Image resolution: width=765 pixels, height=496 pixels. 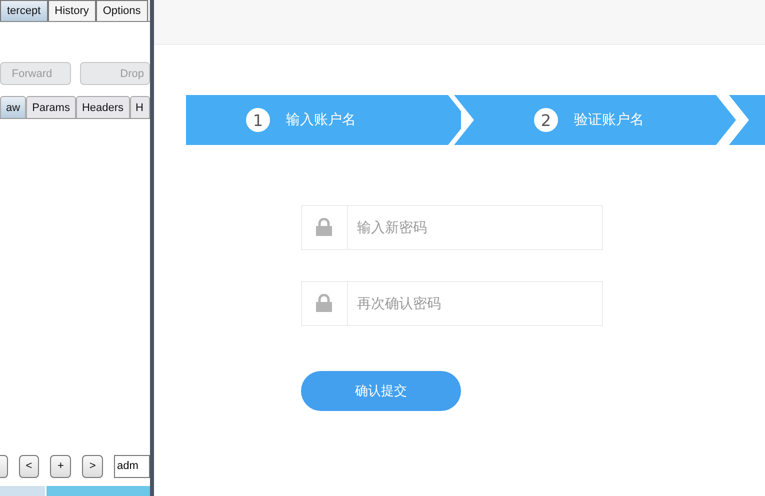 I want to click on step-number: 1, so click(x=258, y=120).